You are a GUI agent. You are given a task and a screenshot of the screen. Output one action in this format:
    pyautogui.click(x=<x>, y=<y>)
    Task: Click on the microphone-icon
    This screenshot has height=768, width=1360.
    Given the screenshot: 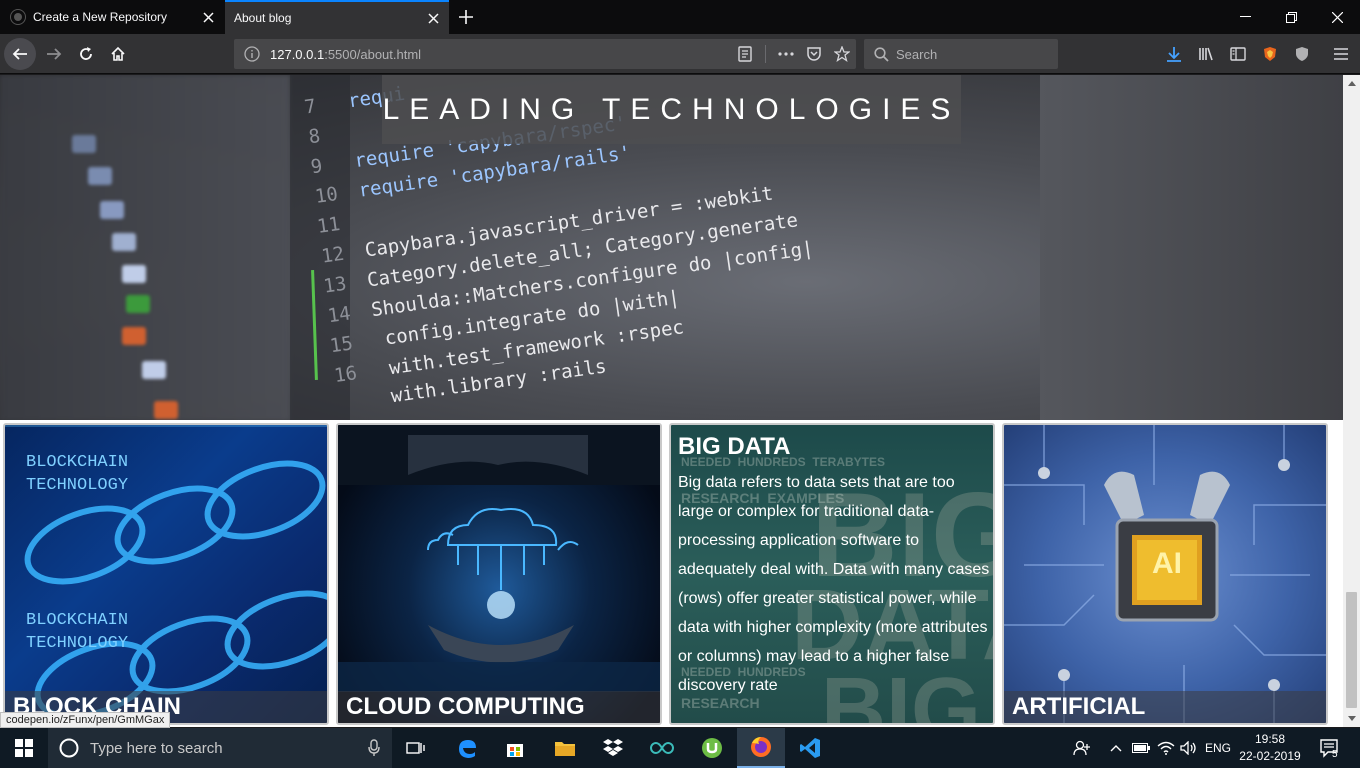 What is the action you would take?
    pyautogui.click(x=374, y=748)
    